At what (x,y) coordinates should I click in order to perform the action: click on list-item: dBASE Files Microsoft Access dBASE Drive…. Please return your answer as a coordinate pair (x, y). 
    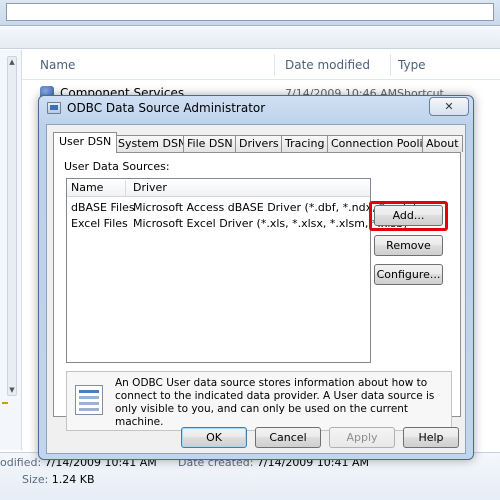
    Looking at the image, I should click on (242, 208).